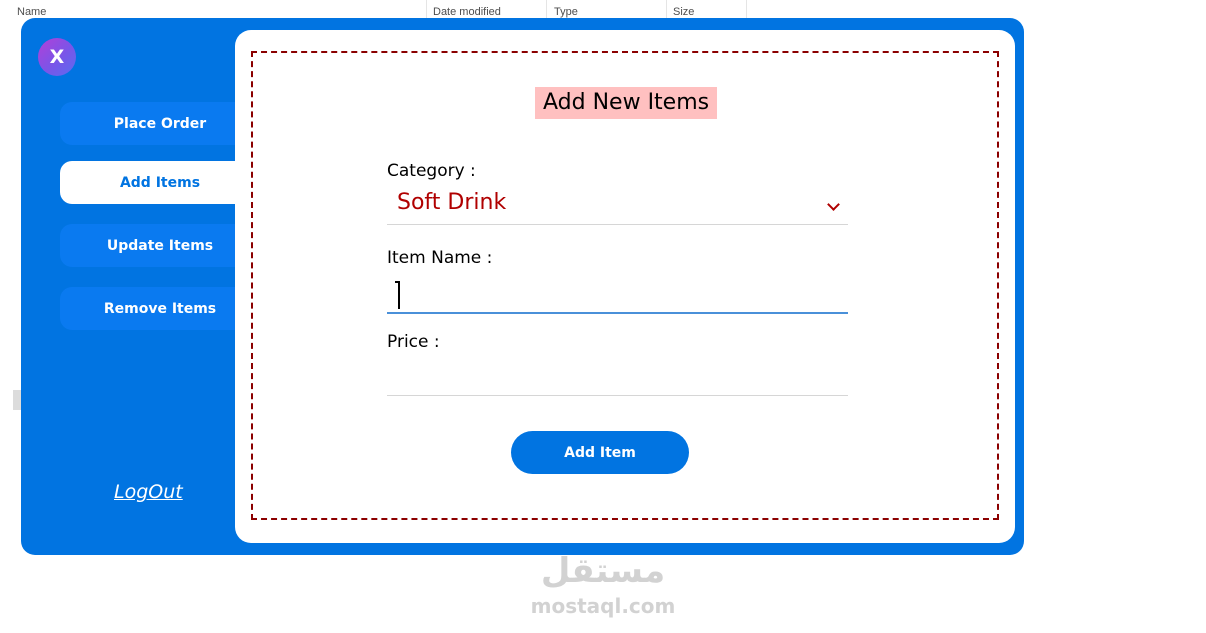 The height and width of the screenshot is (633, 1206). Describe the element at coordinates (603, 571) in the screenshot. I see `watermark-arabic: مستقل` at that location.